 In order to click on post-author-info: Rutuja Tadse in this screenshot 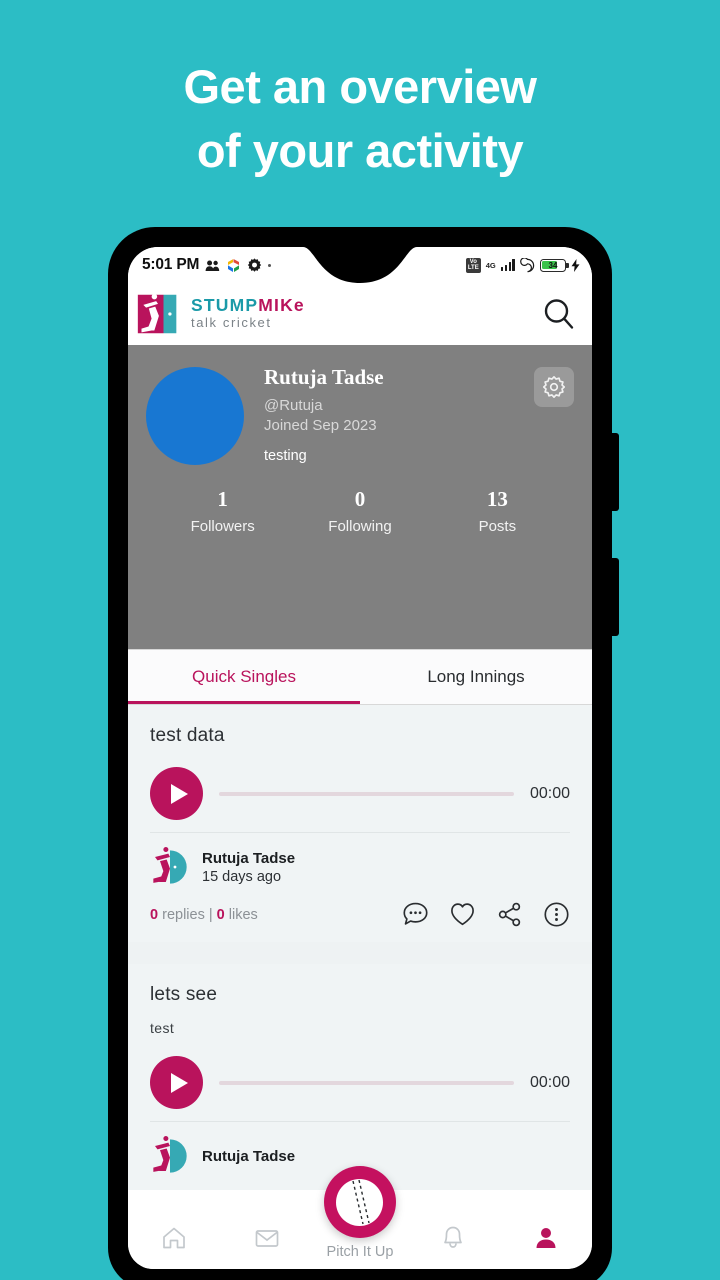, I will do `click(248, 1156)`.